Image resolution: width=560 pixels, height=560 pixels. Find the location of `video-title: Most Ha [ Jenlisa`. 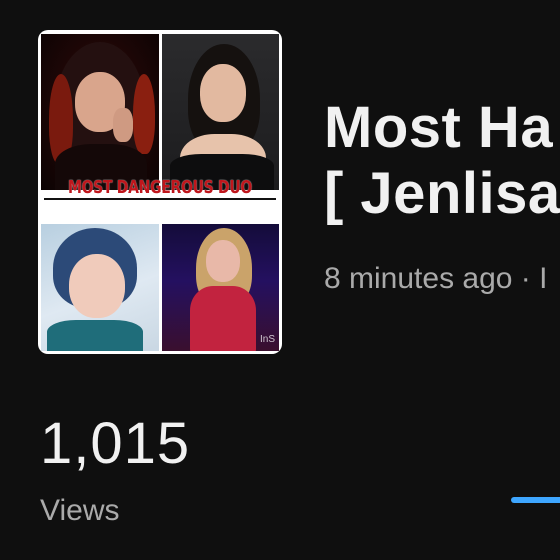

video-title: Most Ha [ Jenlisa is located at coordinates (442, 161).